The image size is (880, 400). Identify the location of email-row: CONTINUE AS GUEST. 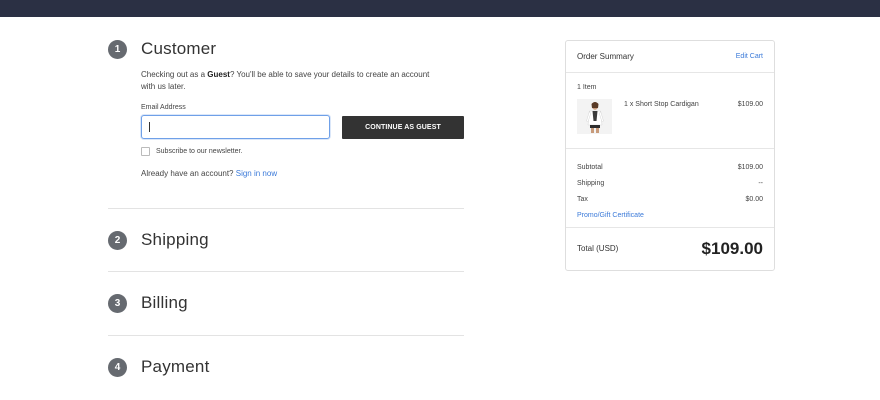
(302, 127).